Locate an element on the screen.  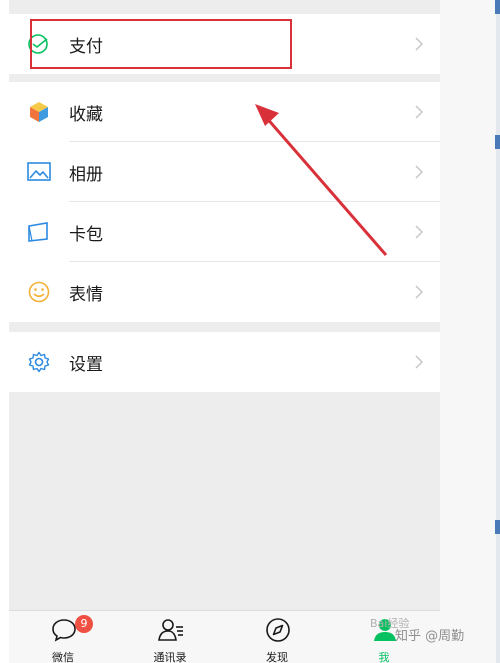
tab-chats-label: 微信 is located at coordinates (63, 657).